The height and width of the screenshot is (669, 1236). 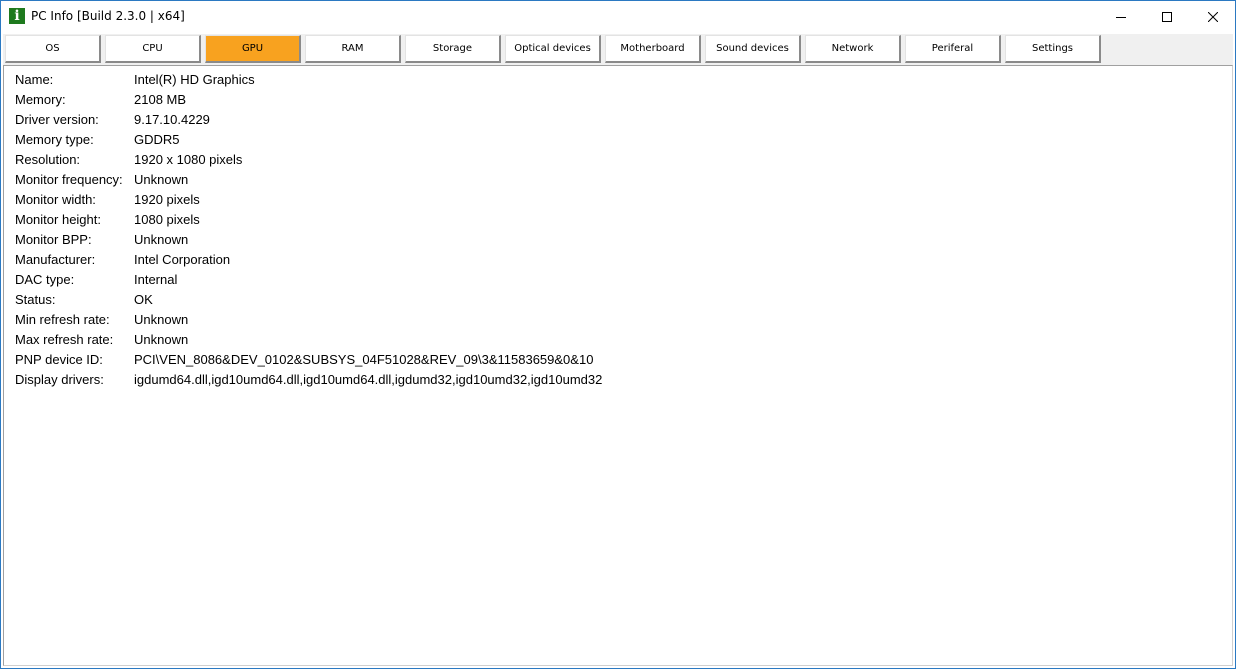 What do you see at coordinates (59, 379) in the screenshot?
I see `info-label: Display drivers:` at bounding box center [59, 379].